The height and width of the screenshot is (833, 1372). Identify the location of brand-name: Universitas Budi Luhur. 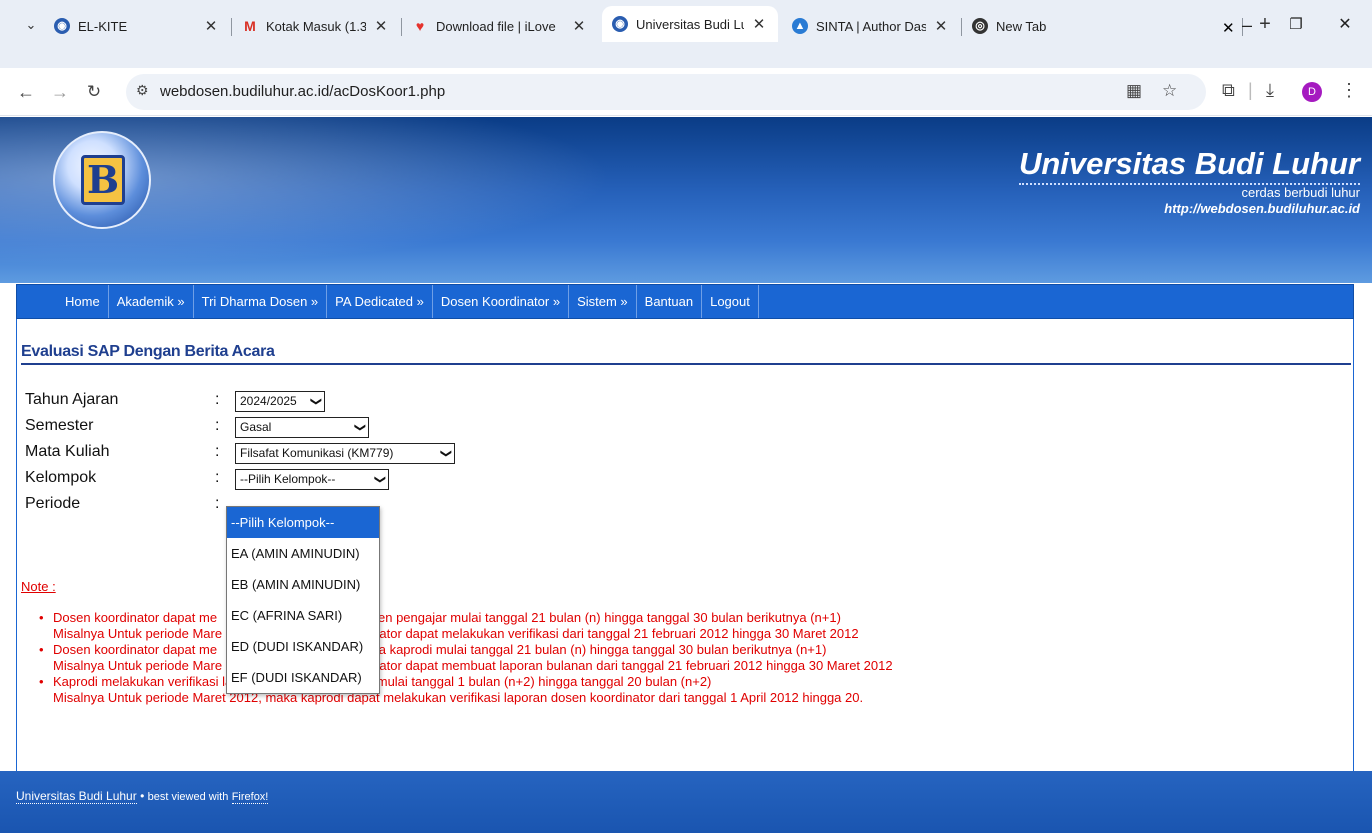
(1189, 165).